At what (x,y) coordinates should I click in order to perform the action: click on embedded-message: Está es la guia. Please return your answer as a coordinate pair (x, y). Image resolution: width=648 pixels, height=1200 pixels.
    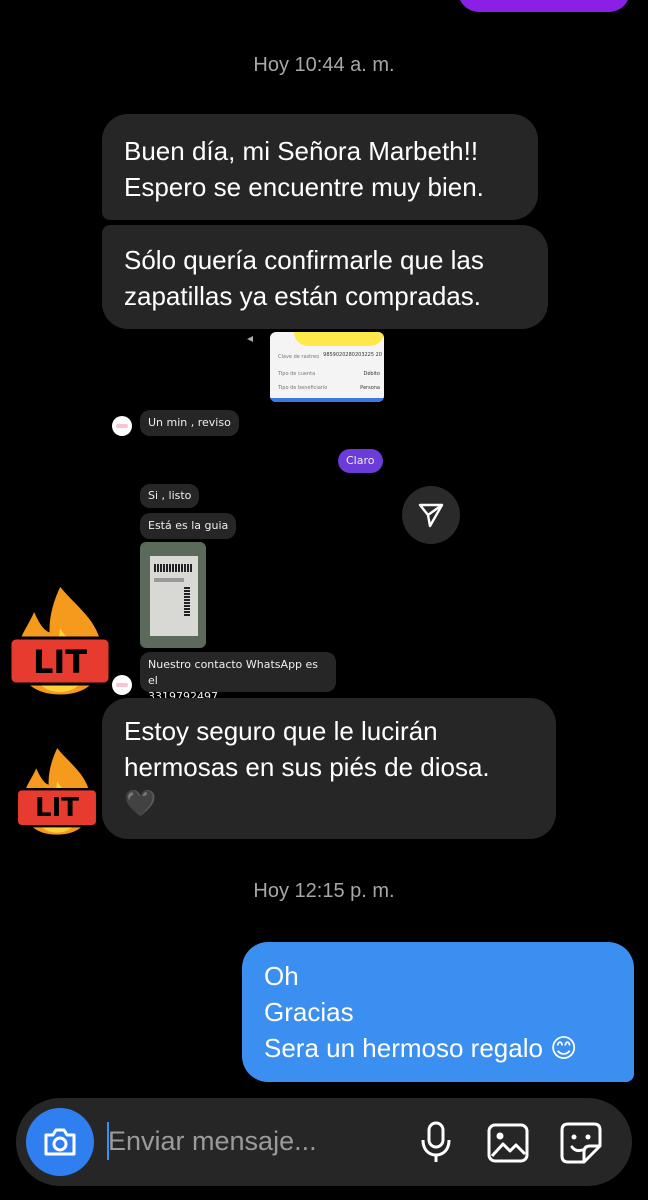
    Looking at the image, I should click on (188, 526).